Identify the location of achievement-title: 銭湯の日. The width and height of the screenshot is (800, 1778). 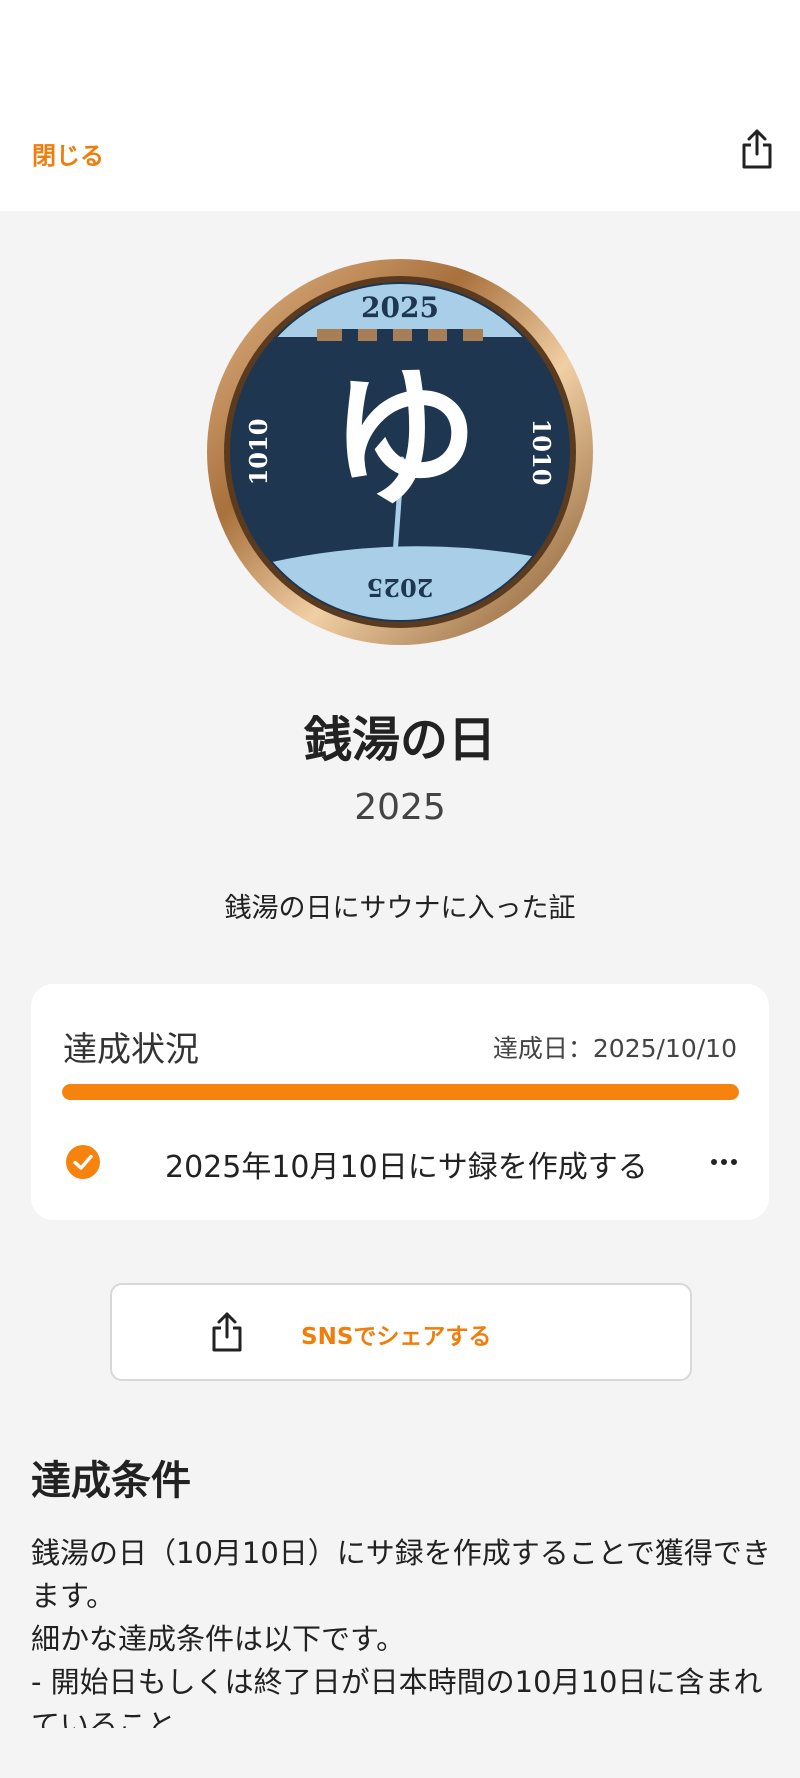
(399, 740).